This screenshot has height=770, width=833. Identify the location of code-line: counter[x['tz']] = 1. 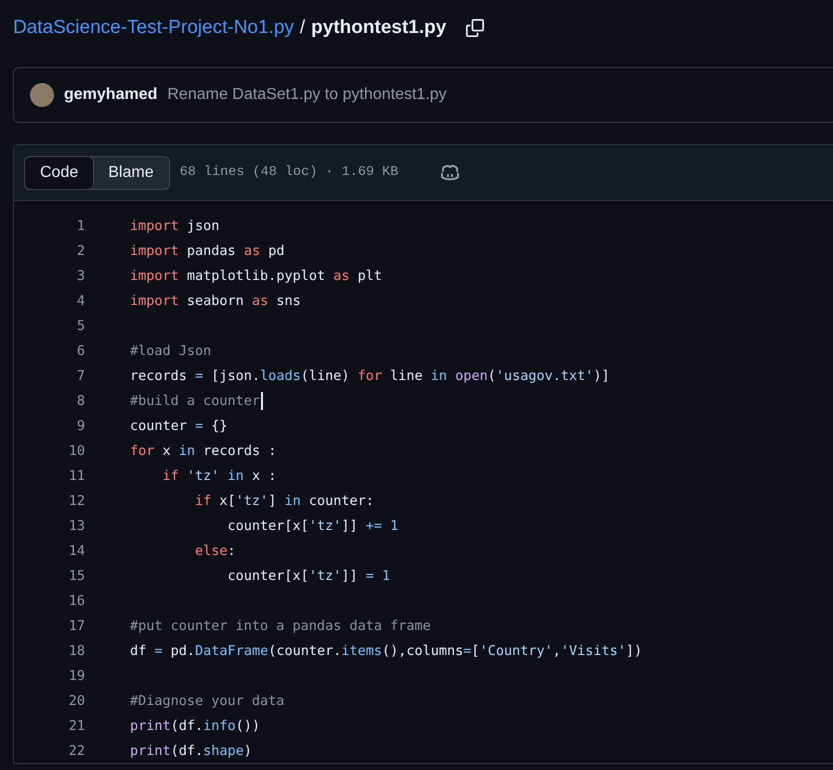
(308, 576).